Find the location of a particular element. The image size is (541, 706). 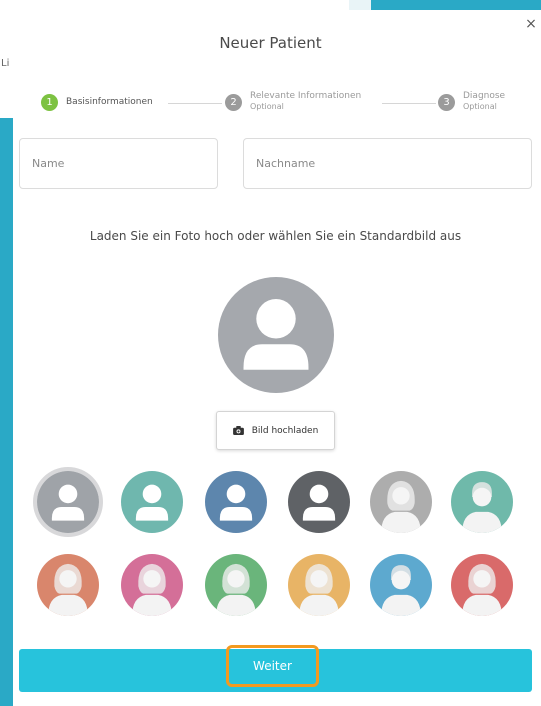

lastname-input is located at coordinates (387, 163).